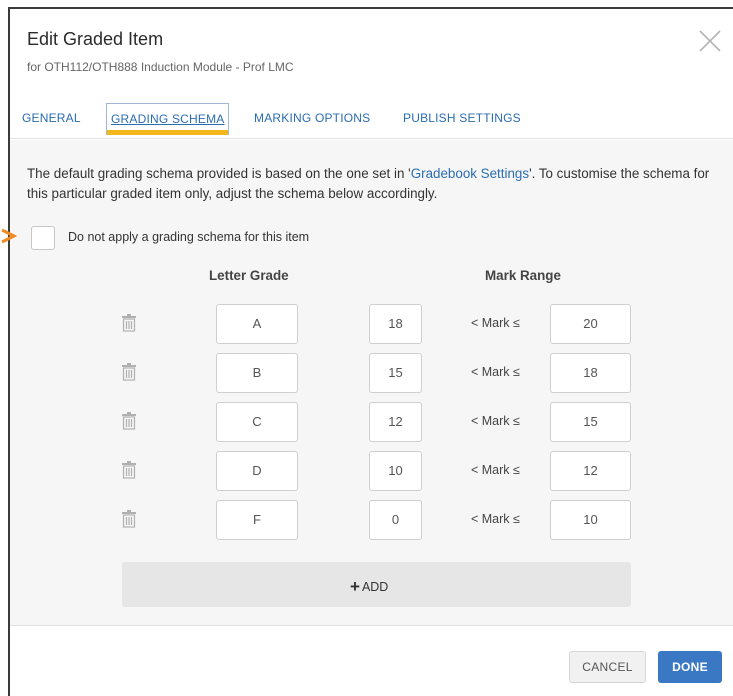  I want to click on cancel-button: CANCEL, so click(607, 667).